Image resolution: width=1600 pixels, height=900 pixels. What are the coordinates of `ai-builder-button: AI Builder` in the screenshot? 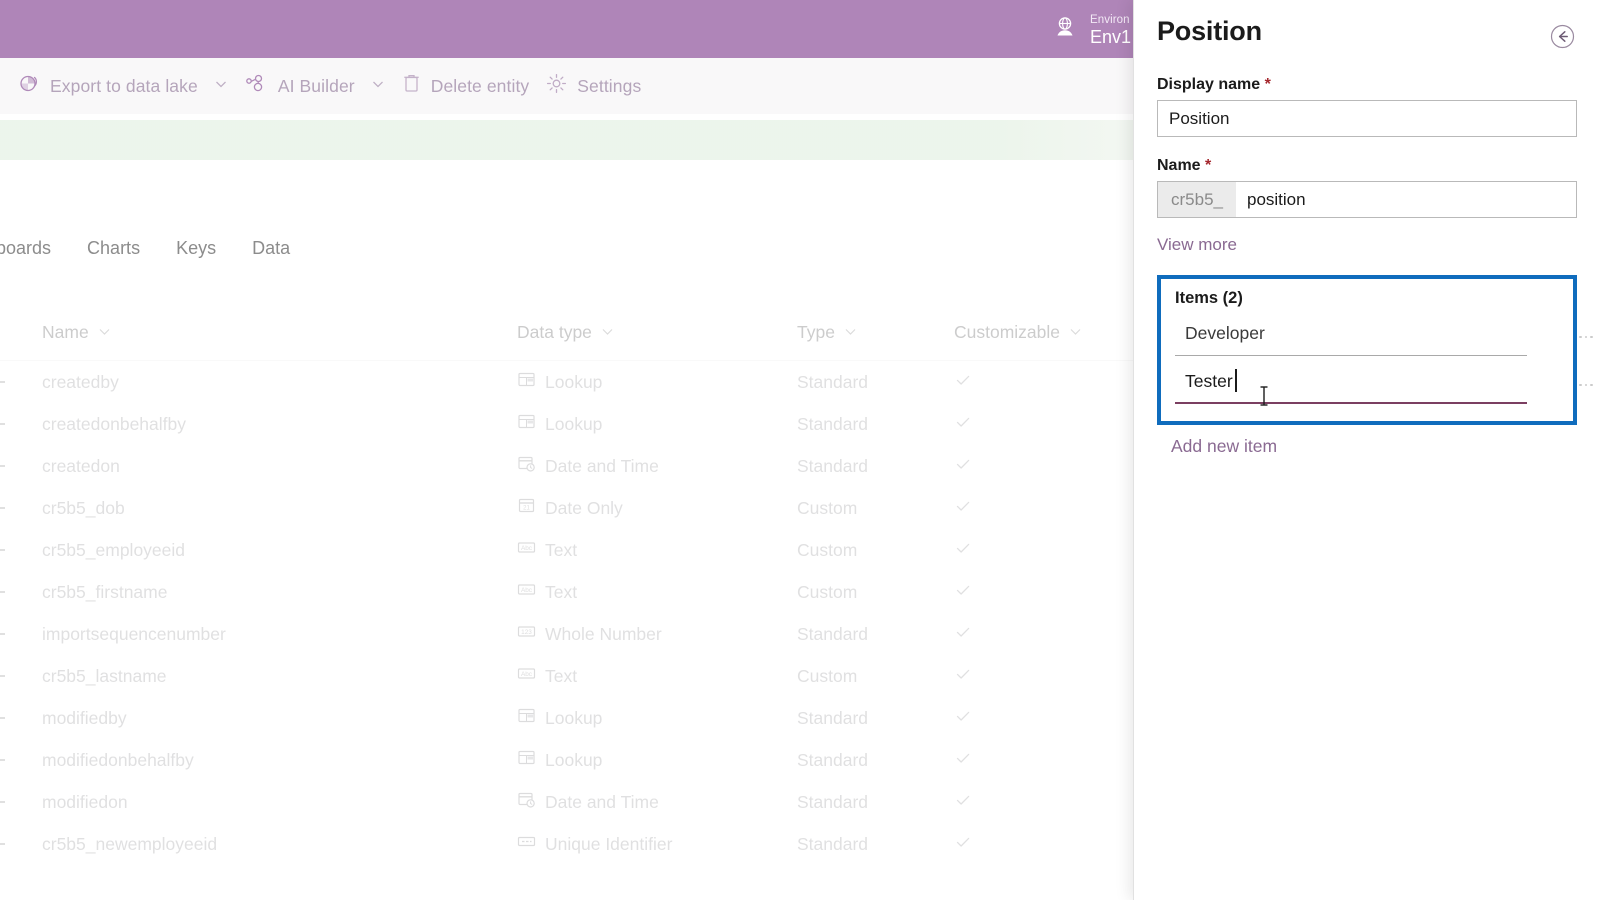 It's located at (314, 86).